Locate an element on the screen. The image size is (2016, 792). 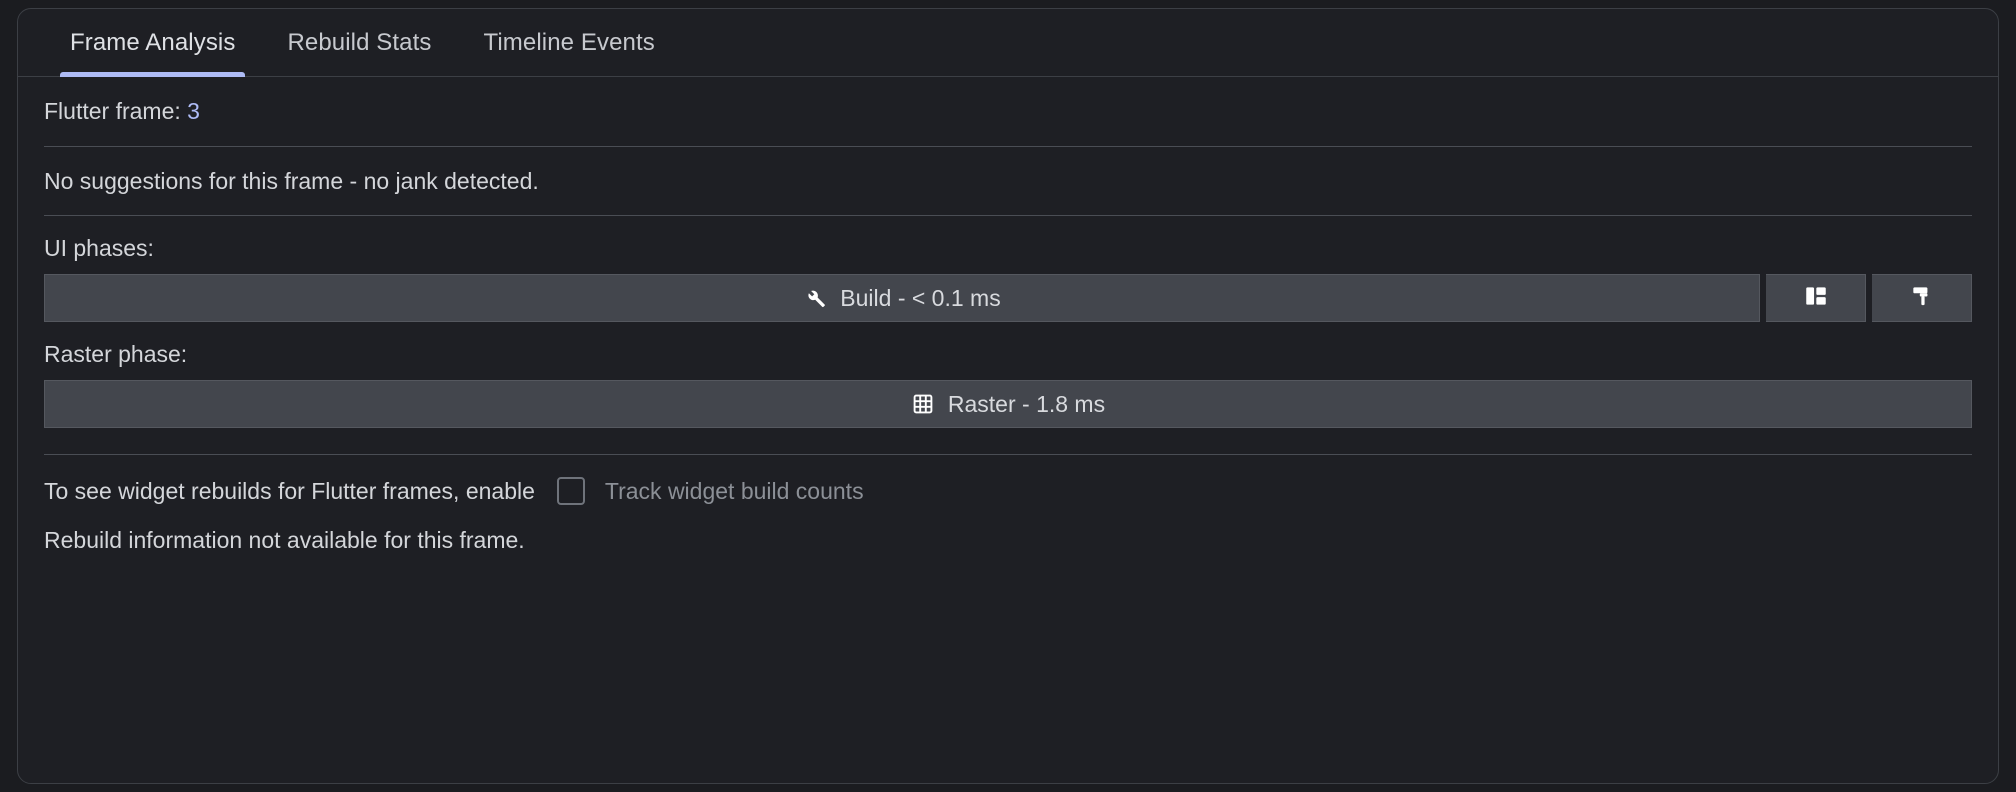
raster-phase-bar: Raster - 1.8 ms is located at coordinates (1008, 404).